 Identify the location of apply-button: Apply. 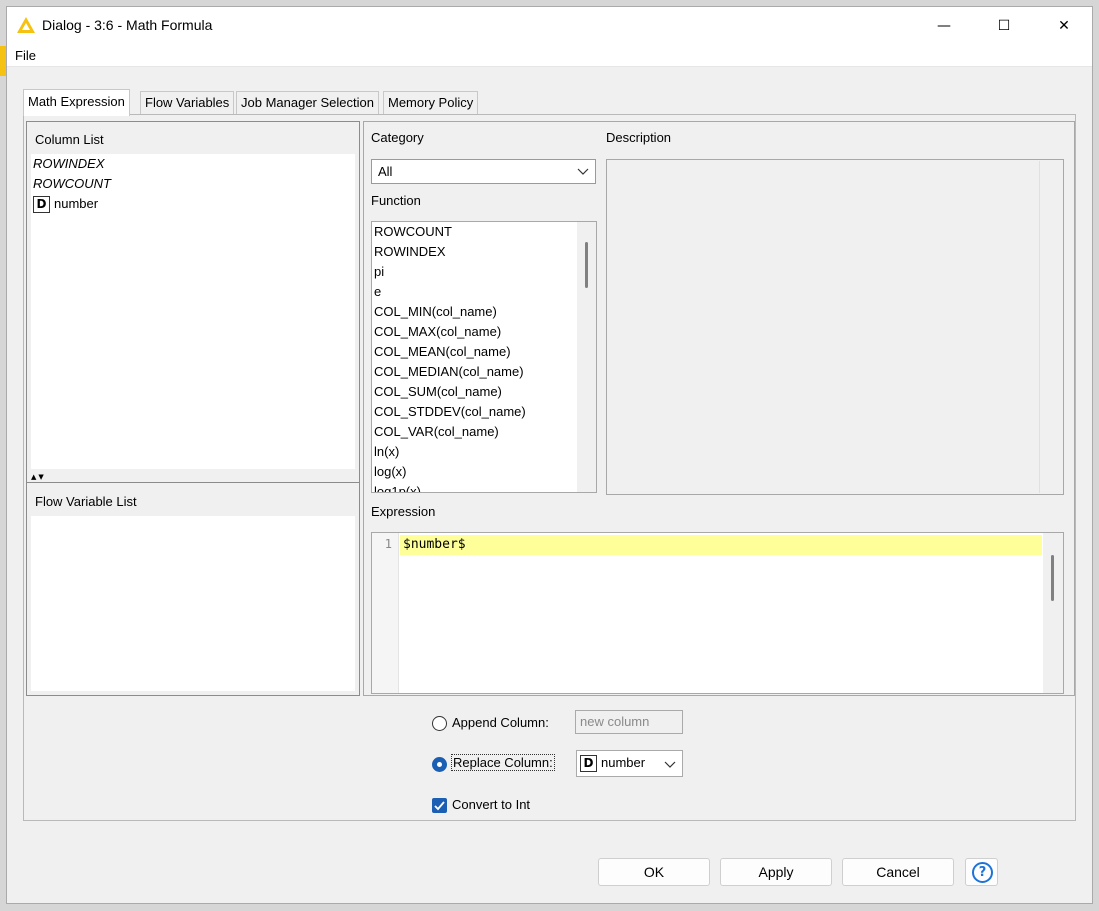
(776, 872).